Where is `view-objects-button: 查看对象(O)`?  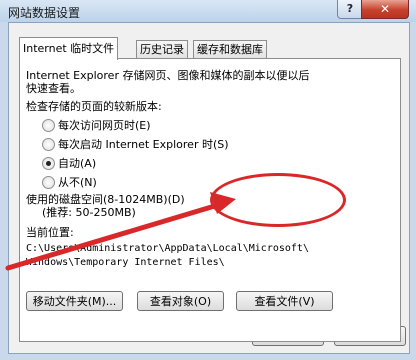 view-objects-button: 查看对象(O) is located at coordinates (180, 301).